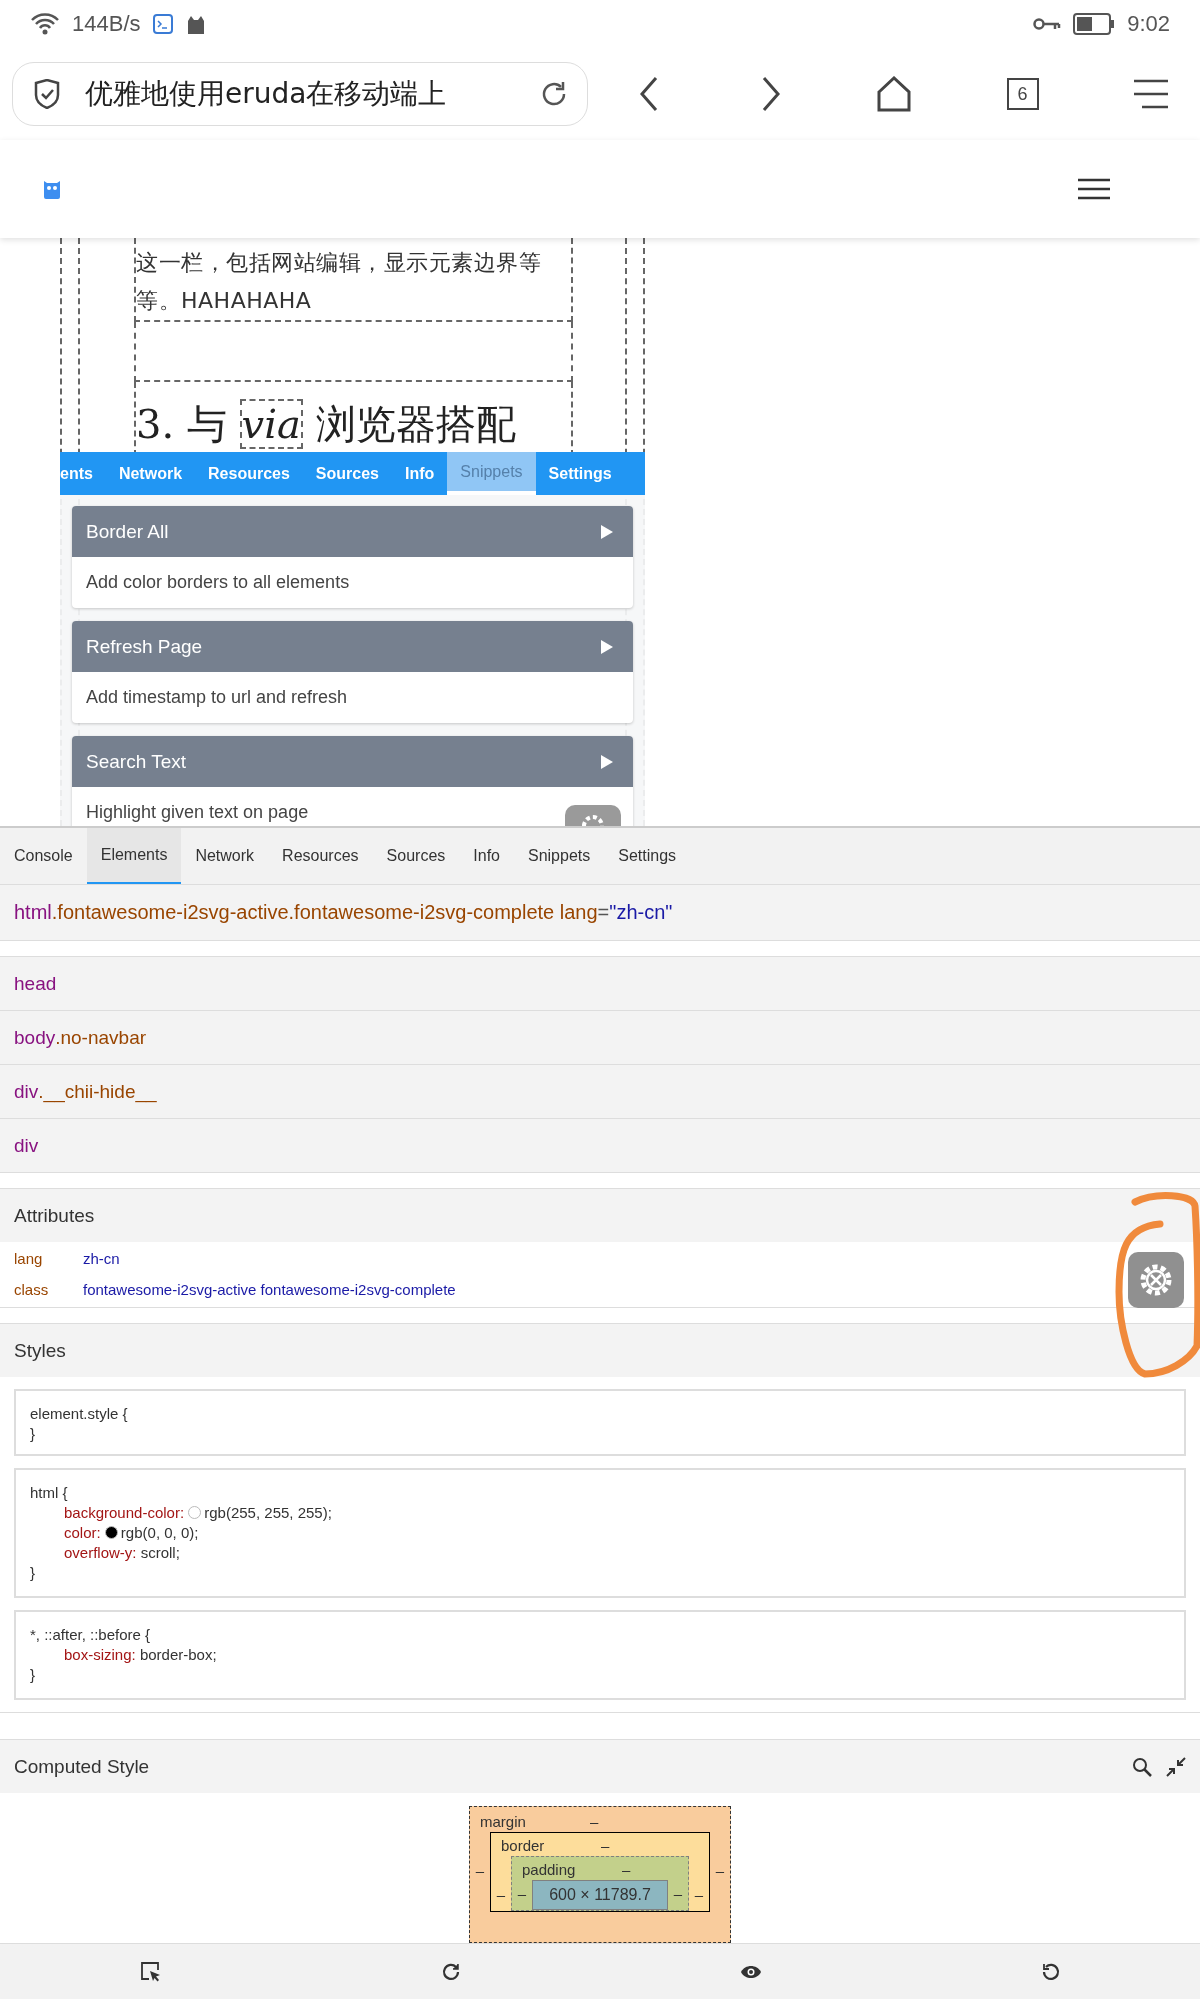 Image resolution: width=1200 pixels, height=2000 pixels. Describe the element at coordinates (269, 1289) in the screenshot. I see `attribute-value: fontawesome-i2svg-active fontawesome-i2svg-complete` at that location.